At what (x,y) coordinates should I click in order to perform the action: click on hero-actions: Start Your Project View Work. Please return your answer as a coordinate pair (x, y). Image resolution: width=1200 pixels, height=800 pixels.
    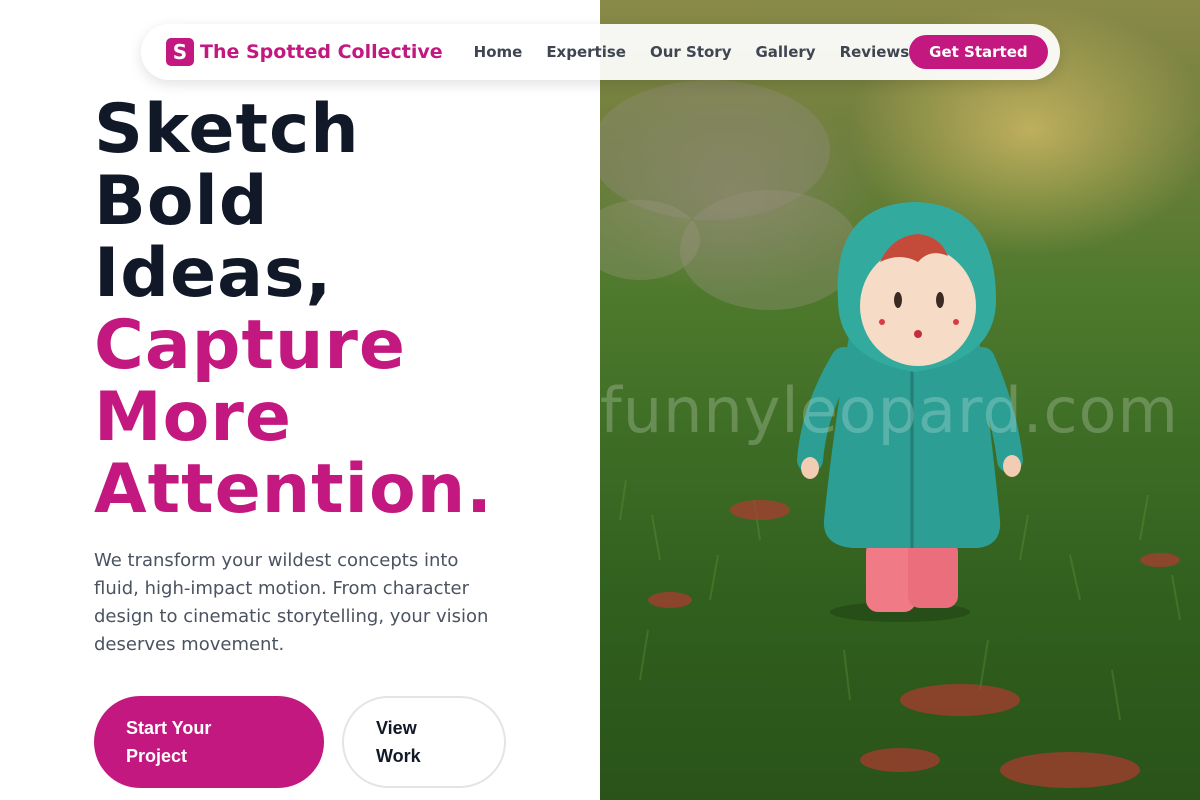
    Looking at the image, I should click on (300, 742).